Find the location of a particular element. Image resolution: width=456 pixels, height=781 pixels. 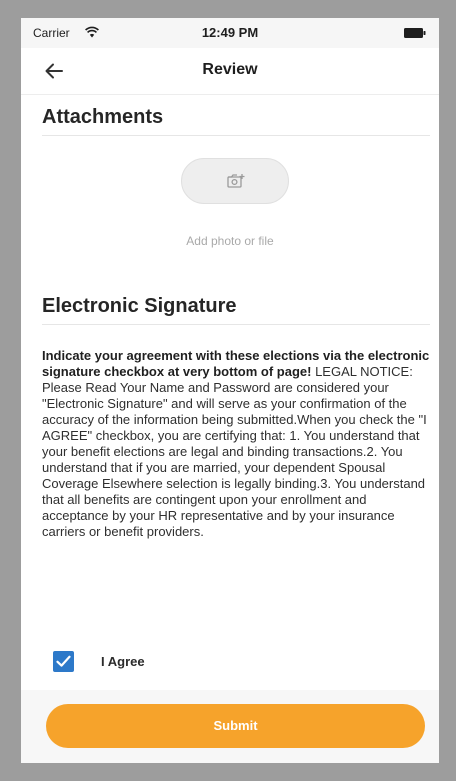

footer-bar: Submit is located at coordinates (230, 726).